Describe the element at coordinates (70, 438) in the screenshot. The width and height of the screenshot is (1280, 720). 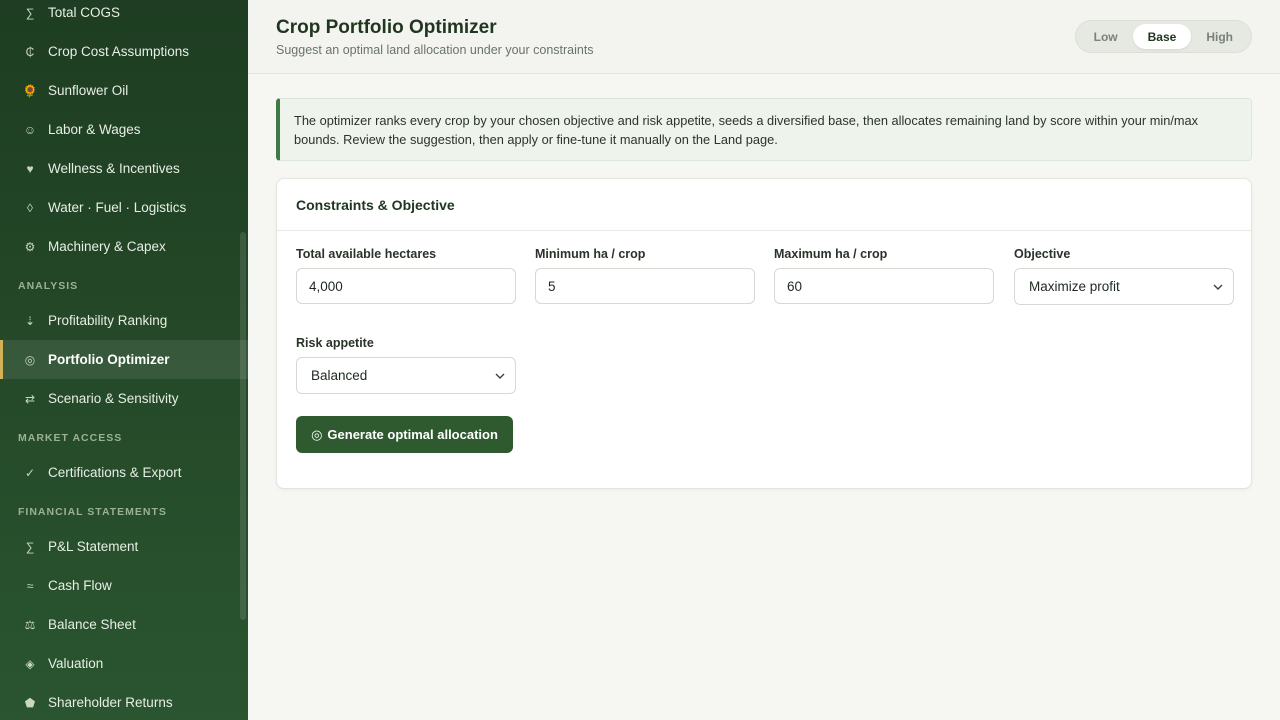
I see `sidebar-section-market-access: MARKET ACCESS` at that location.